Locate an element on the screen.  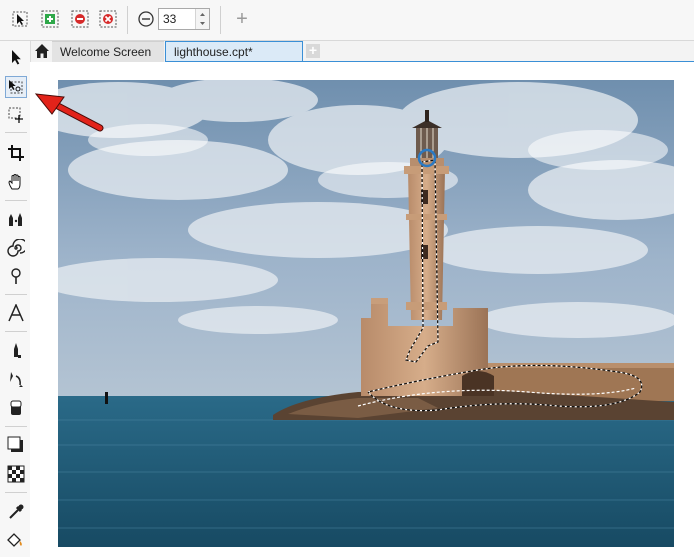
crop-tool-icon is located at coordinates (16, 153).